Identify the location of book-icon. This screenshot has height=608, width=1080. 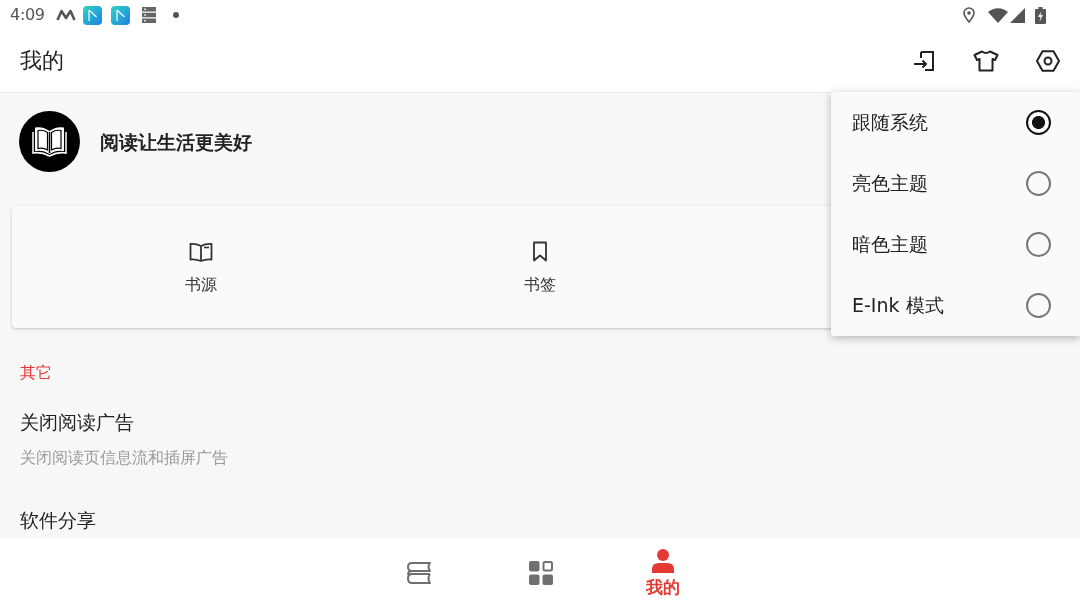
(200, 251).